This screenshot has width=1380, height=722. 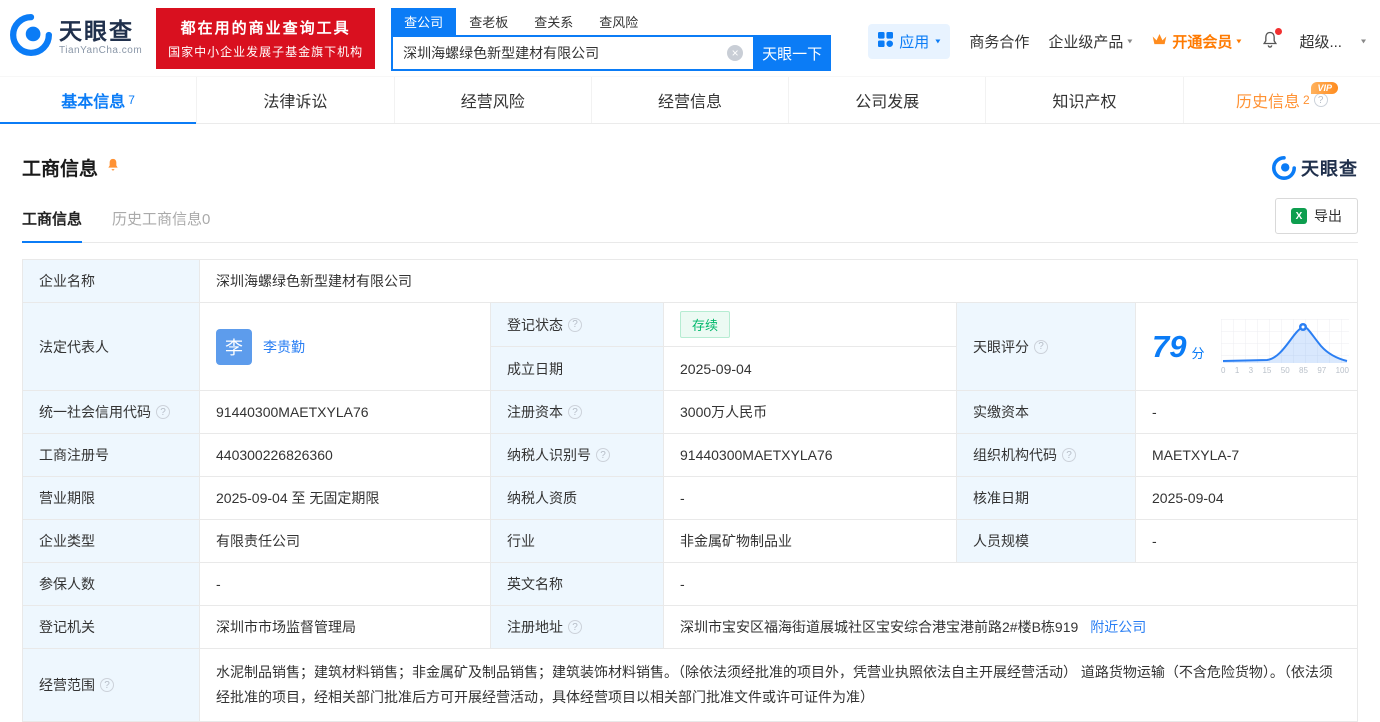 What do you see at coordinates (1086, 42) in the screenshot?
I see `enterprise-label: 企业级产品` at bounding box center [1086, 42].